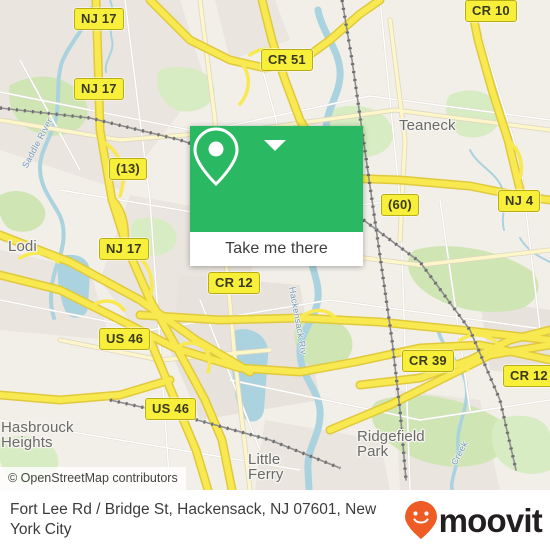 The image size is (550, 550). I want to click on moovit-smiley-pin-icon, so click(420, 520).